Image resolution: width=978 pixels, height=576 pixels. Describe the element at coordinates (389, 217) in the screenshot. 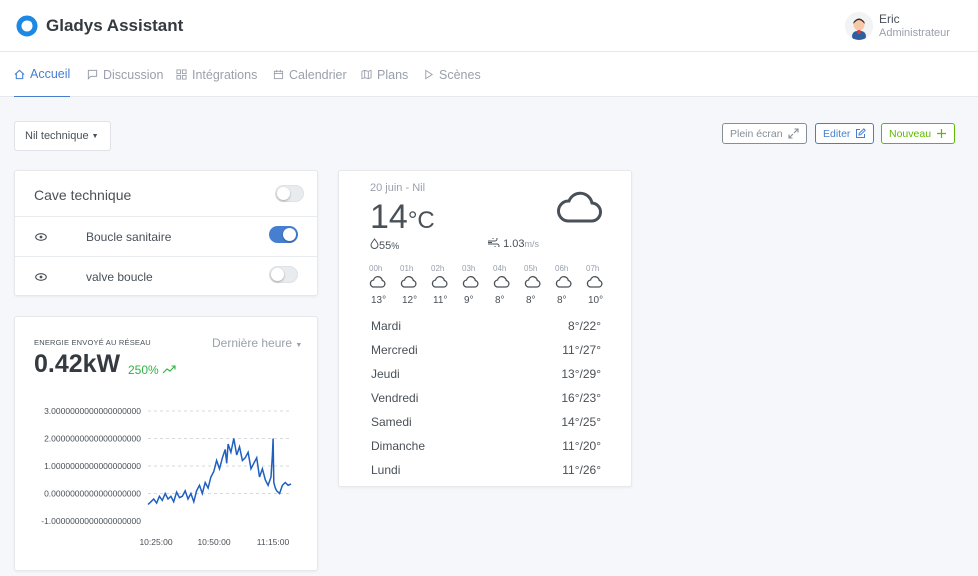

I see `temperature-value: 14` at that location.